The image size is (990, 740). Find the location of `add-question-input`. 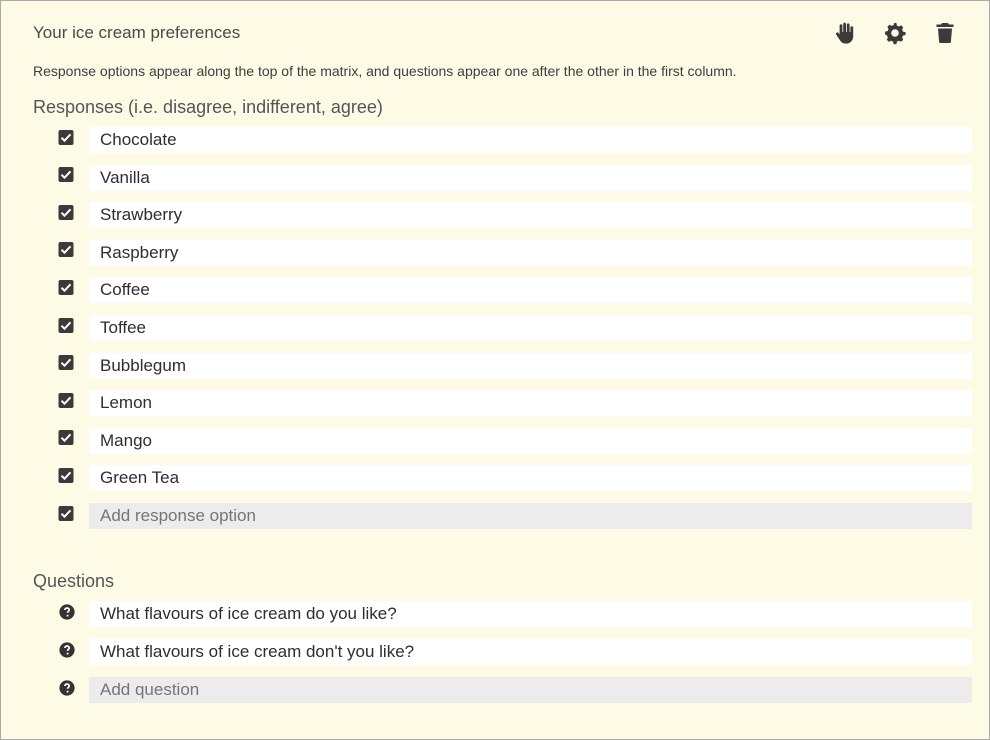

add-question-input is located at coordinates (530, 690).